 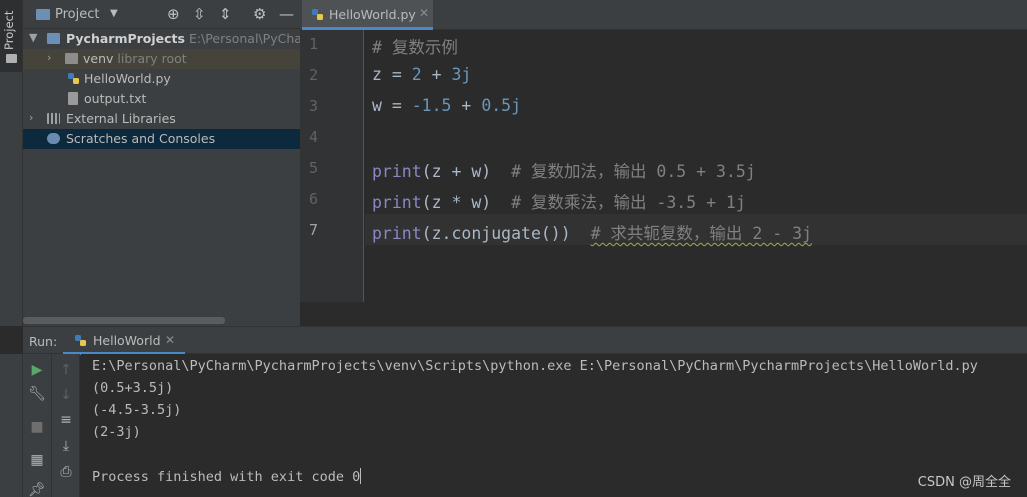 What do you see at coordinates (37, 460) in the screenshot?
I see `layout-icon: ▦` at bounding box center [37, 460].